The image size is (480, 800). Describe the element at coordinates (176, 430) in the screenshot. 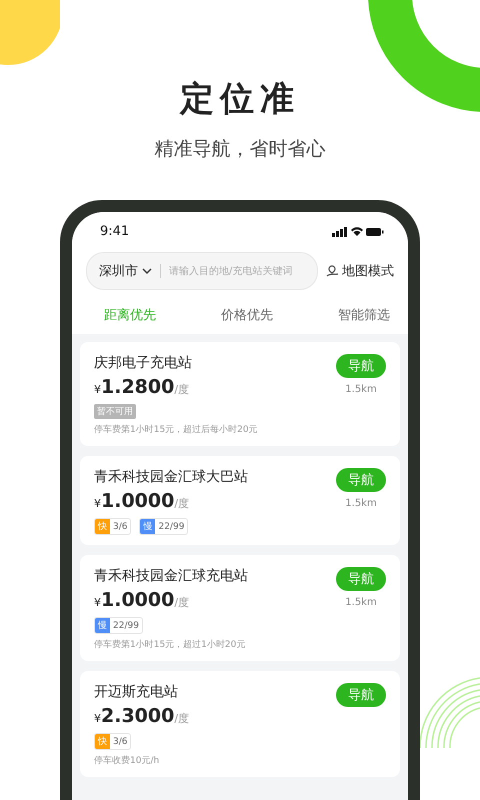

I see `parking-note: 停车费第1小时15元，超过后每小时20元` at that location.